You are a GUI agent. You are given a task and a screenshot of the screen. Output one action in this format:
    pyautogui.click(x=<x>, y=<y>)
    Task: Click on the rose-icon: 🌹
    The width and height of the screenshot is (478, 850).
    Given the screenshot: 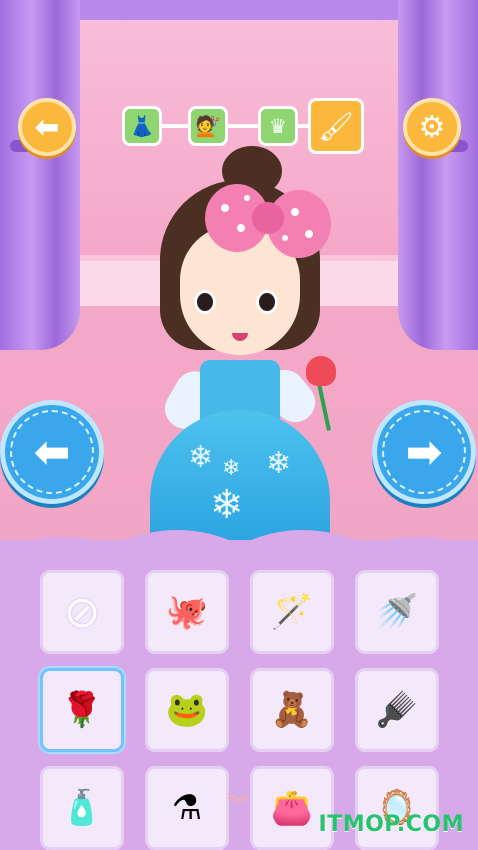 What is the action you would take?
    pyautogui.click(x=82, y=710)
    